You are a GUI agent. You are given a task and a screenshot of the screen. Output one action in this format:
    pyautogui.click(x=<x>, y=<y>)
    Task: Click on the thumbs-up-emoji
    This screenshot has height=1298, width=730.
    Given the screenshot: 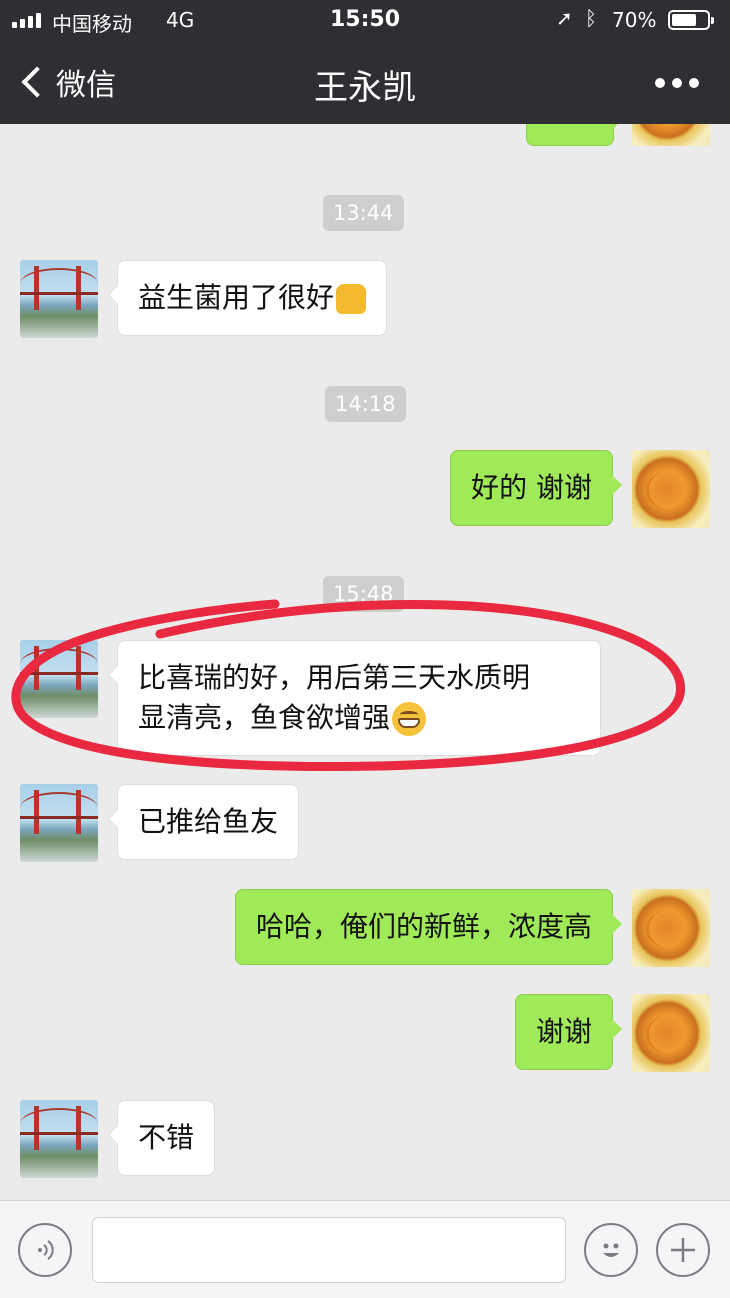 What is the action you would take?
    pyautogui.click(x=351, y=299)
    